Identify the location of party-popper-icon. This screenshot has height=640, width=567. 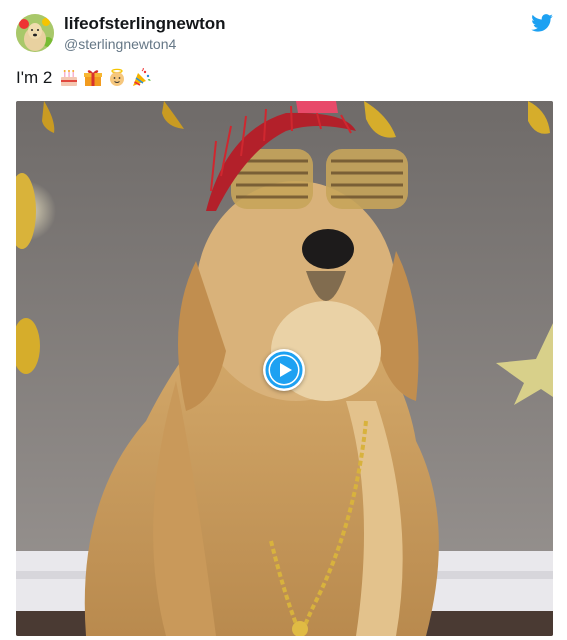
(142, 77).